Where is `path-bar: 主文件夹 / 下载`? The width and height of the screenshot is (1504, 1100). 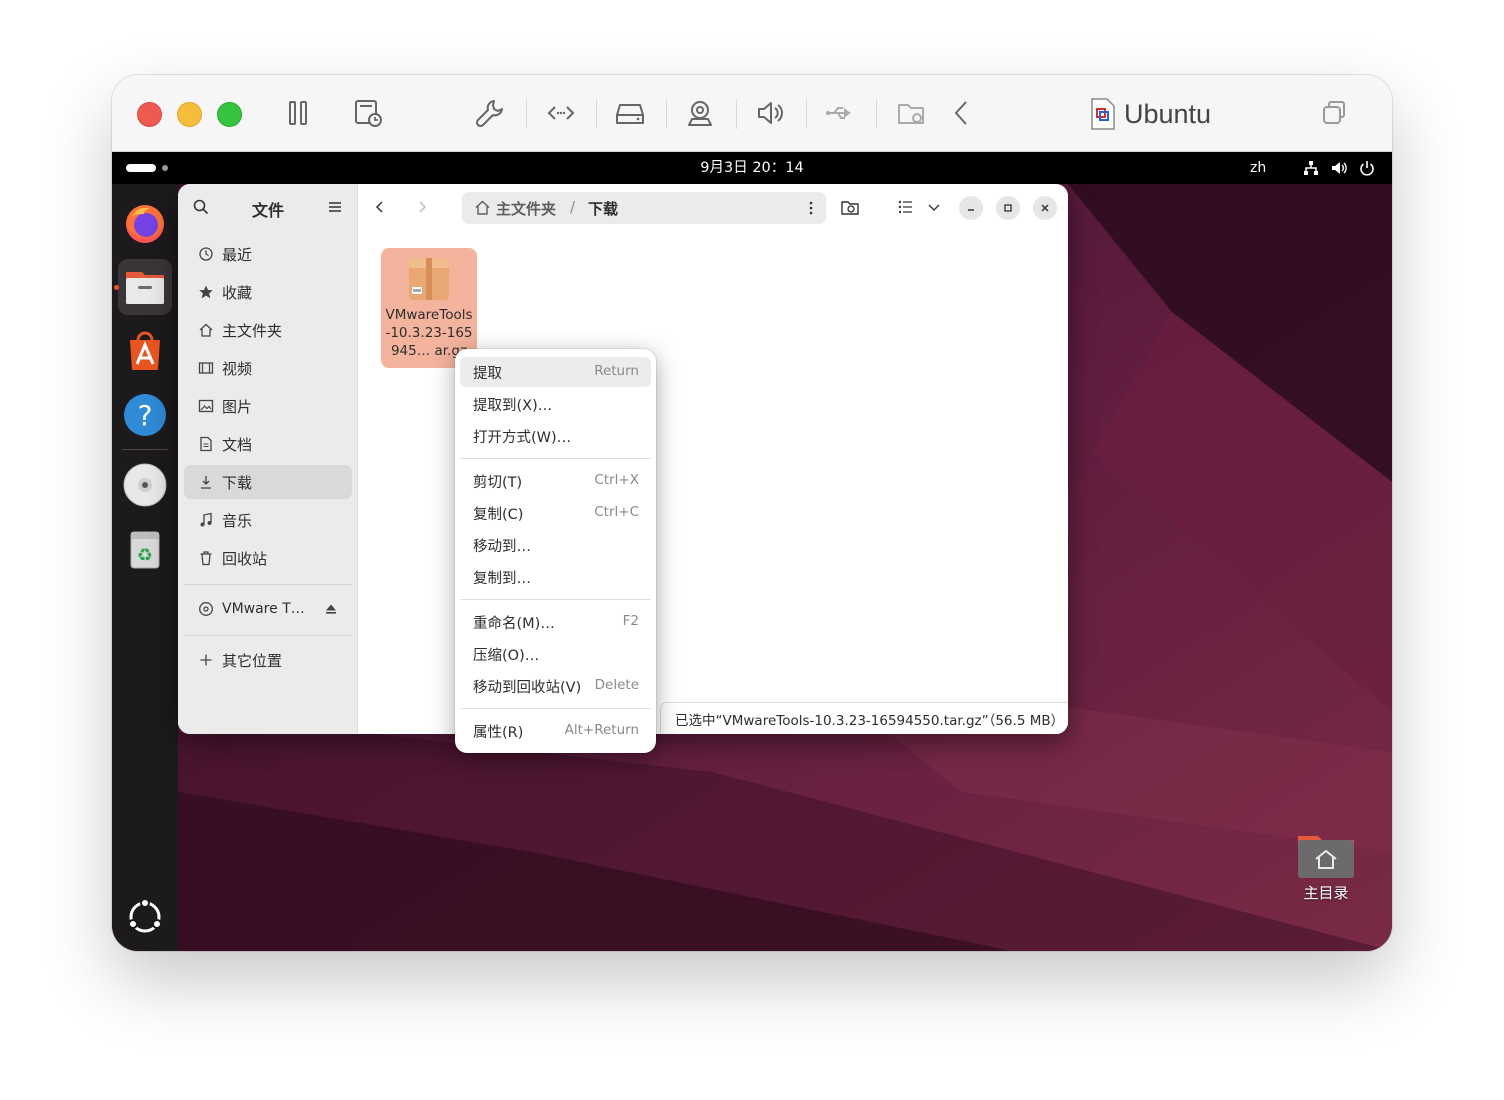
path-bar: 主文件夹 / 下载 is located at coordinates (644, 208).